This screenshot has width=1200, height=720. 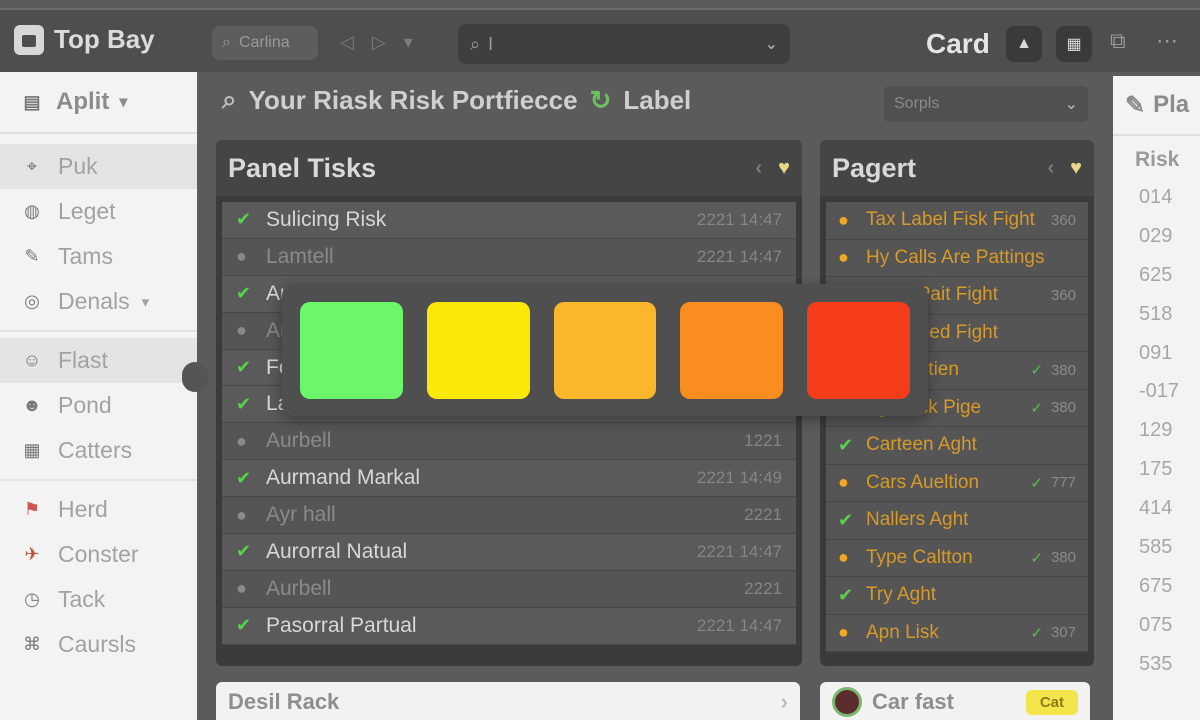 I want to click on sidebar-item-herd: ⚑ Herd, so click(x=98, y=509).